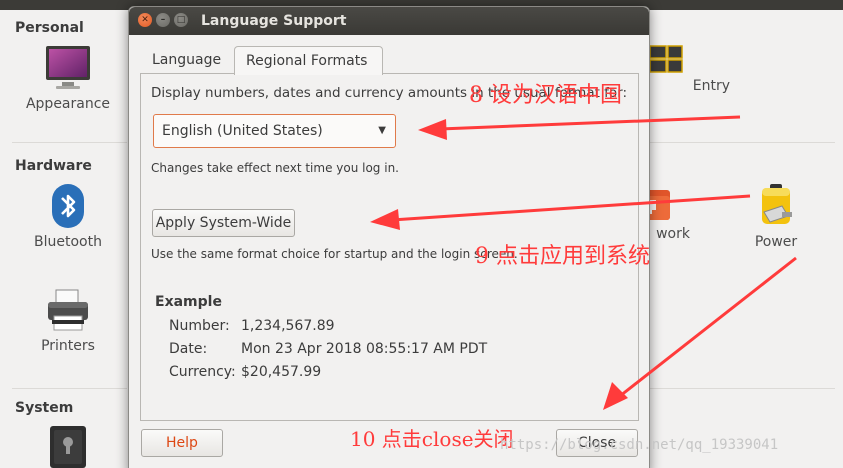  I want to click on dialog-title: Language Support, so click(274, 21).